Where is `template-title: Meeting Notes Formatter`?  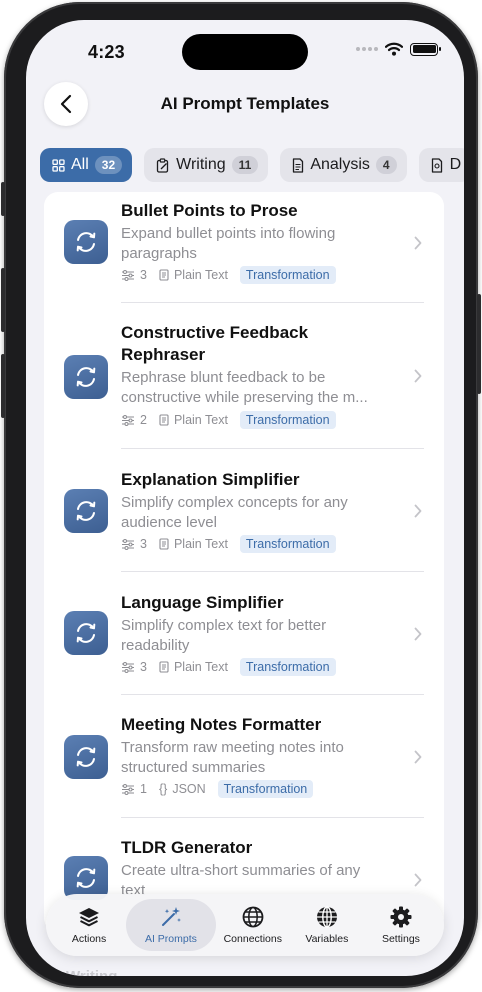
template-title: Meeting Notes Formatter is located at coordinates (221, 724).